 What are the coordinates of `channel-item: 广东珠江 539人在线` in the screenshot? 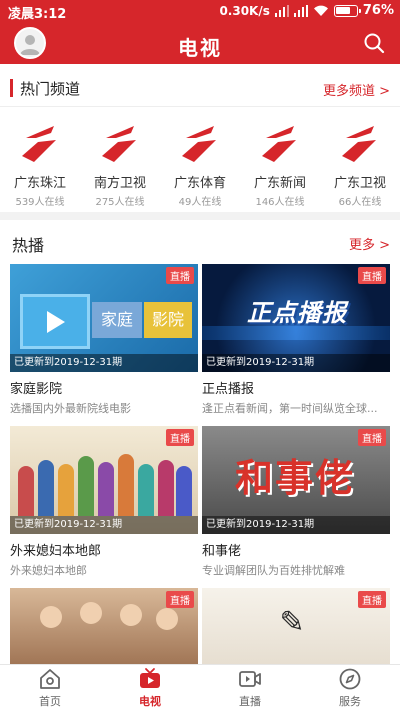 It's located at (40, 165).